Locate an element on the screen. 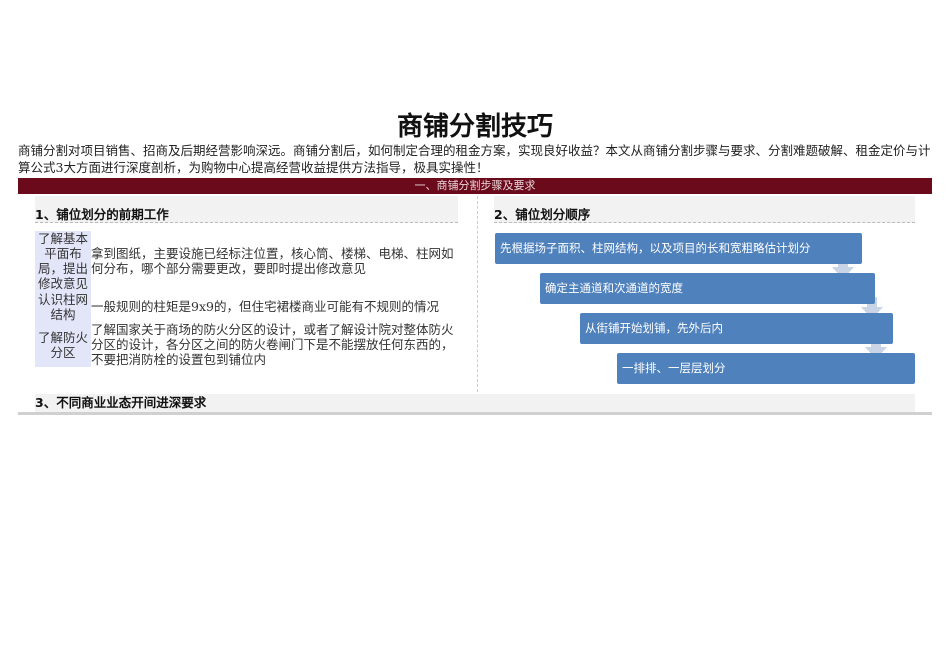 The height and width of the screenshot is (672, 950). table-row: 认识柱网结构 一般规则的柱矩是9x9的，但住宅裙楼商业可能有不规则的情况 is located at coordinates (247, 306).